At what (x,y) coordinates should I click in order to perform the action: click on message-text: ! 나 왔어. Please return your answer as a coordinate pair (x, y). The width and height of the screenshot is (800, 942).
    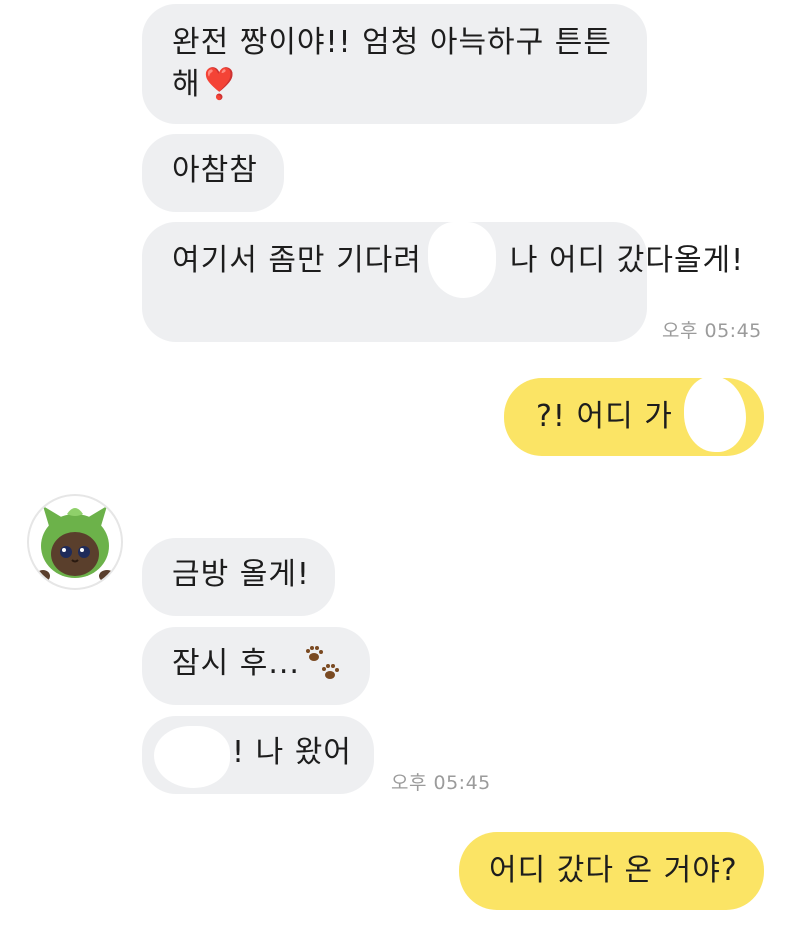
    Looking at the image, I should click on (292, 752).